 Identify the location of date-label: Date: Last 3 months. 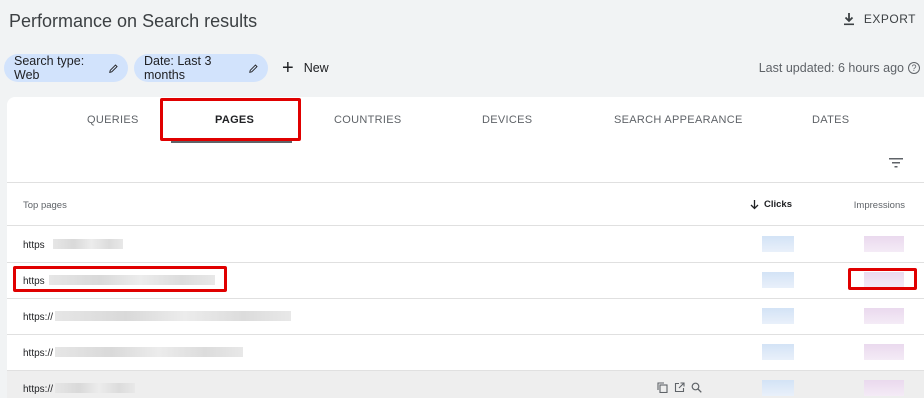
(178, 68).